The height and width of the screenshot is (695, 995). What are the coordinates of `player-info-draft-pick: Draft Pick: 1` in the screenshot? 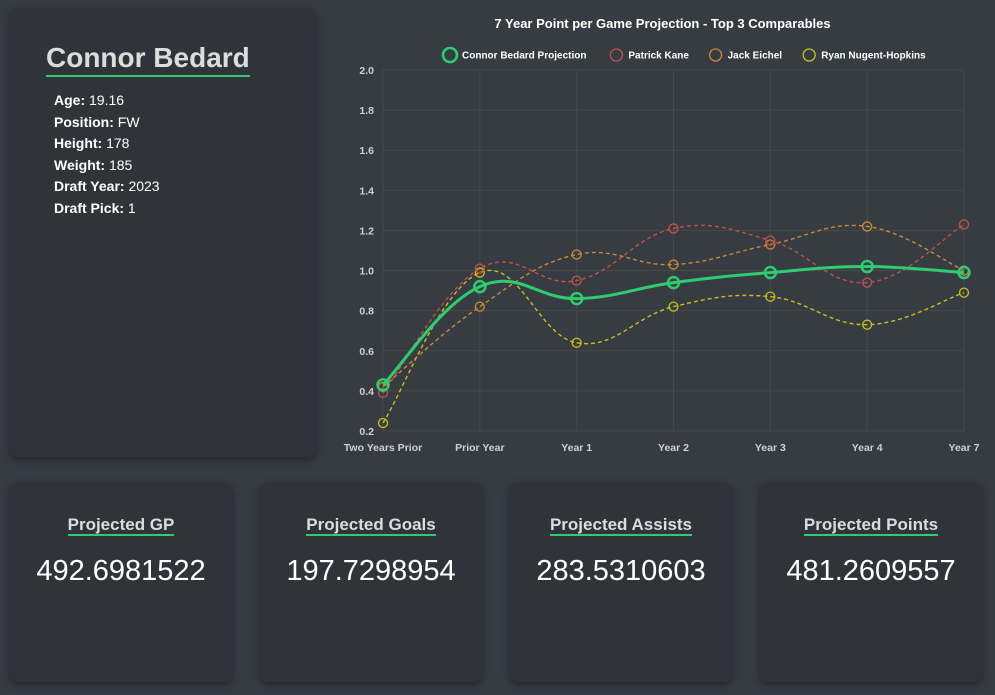 It's located at (107, 209).